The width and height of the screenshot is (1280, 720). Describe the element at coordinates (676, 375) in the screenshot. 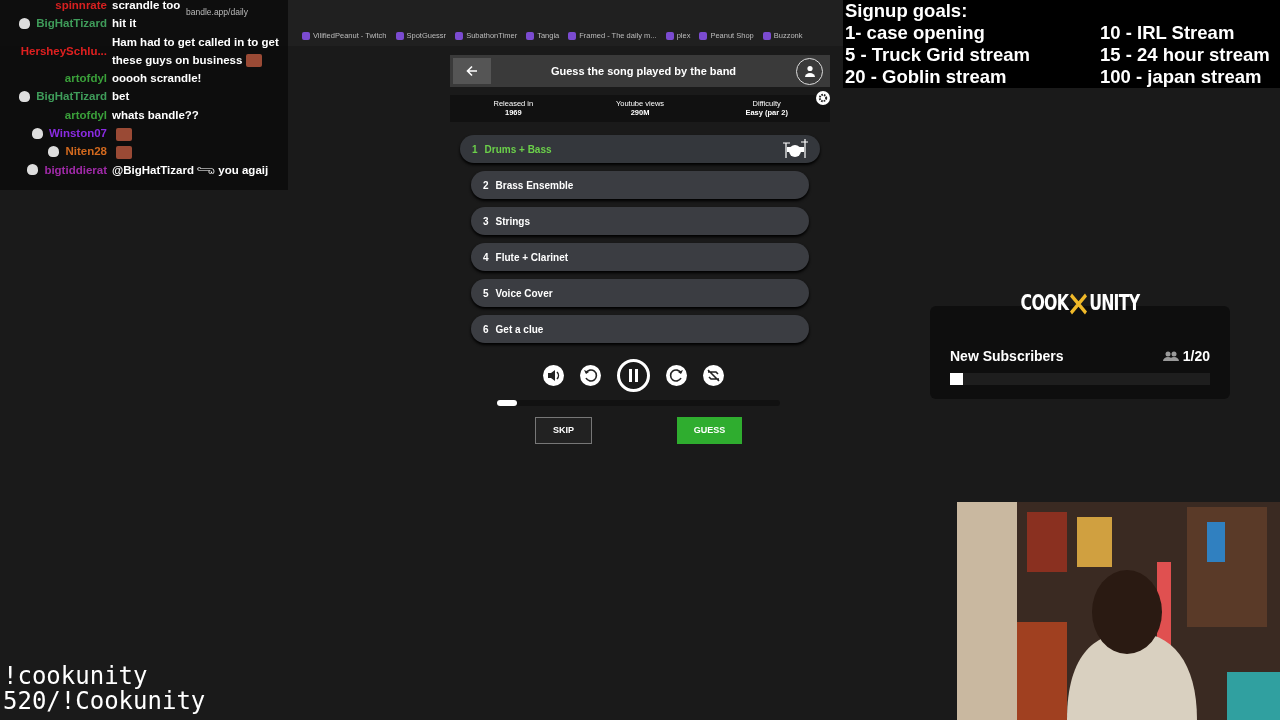

I see `forward-icon` at that location.